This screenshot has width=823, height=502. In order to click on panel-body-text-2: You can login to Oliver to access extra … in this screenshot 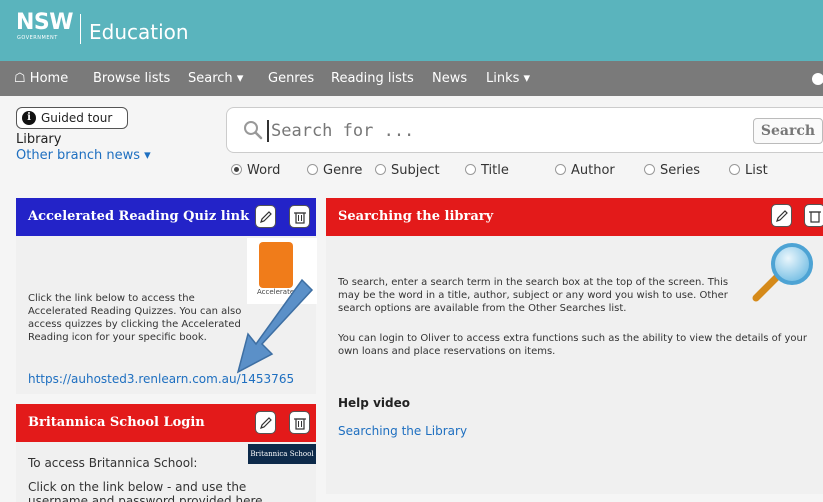, I will do `click(572, 345)`.